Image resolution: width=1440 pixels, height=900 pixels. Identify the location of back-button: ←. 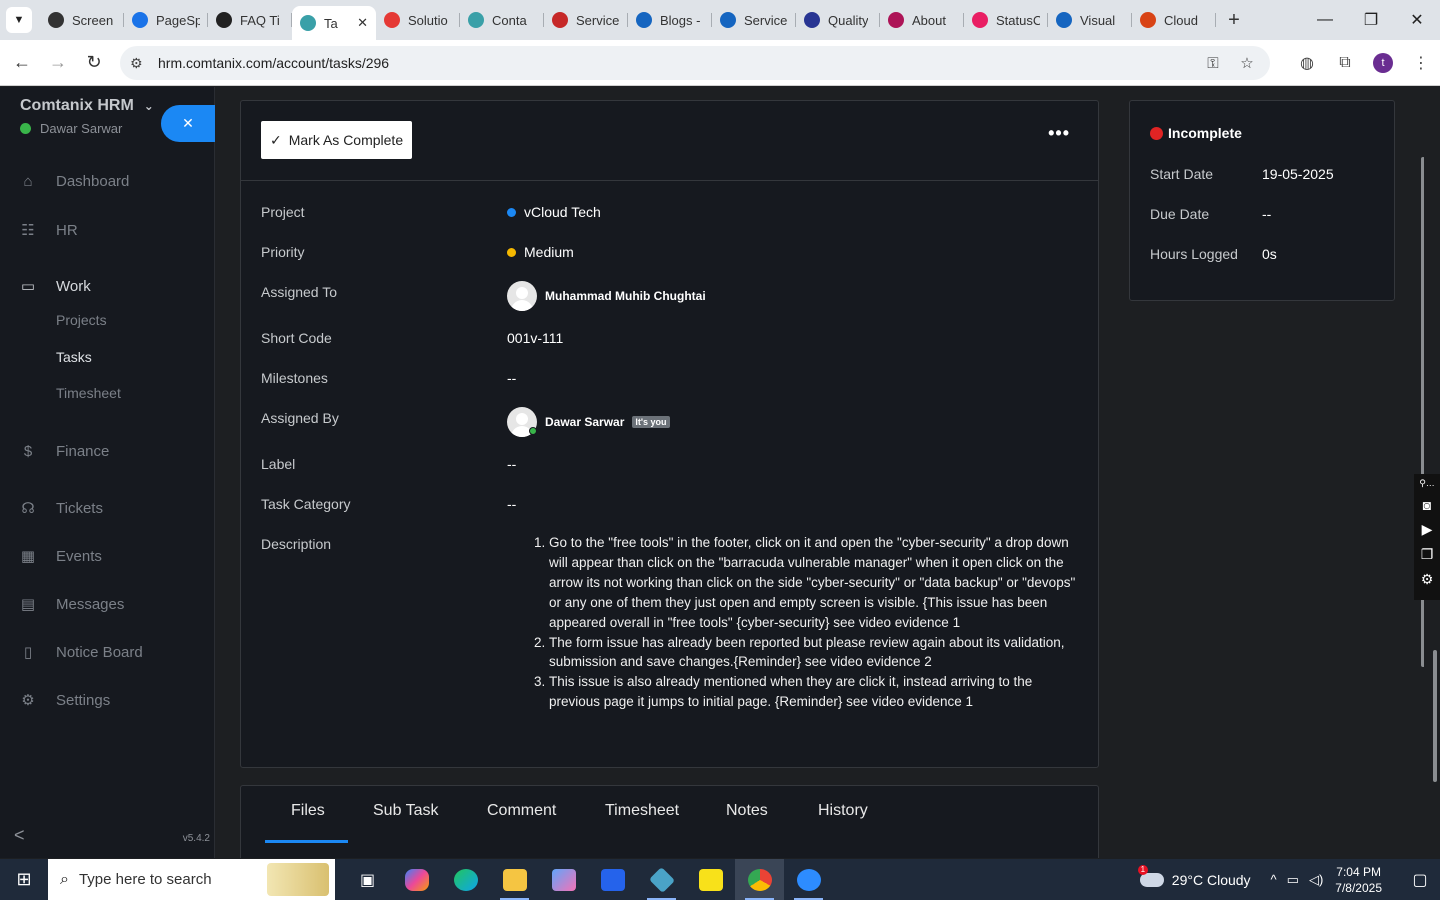
(22, 63).